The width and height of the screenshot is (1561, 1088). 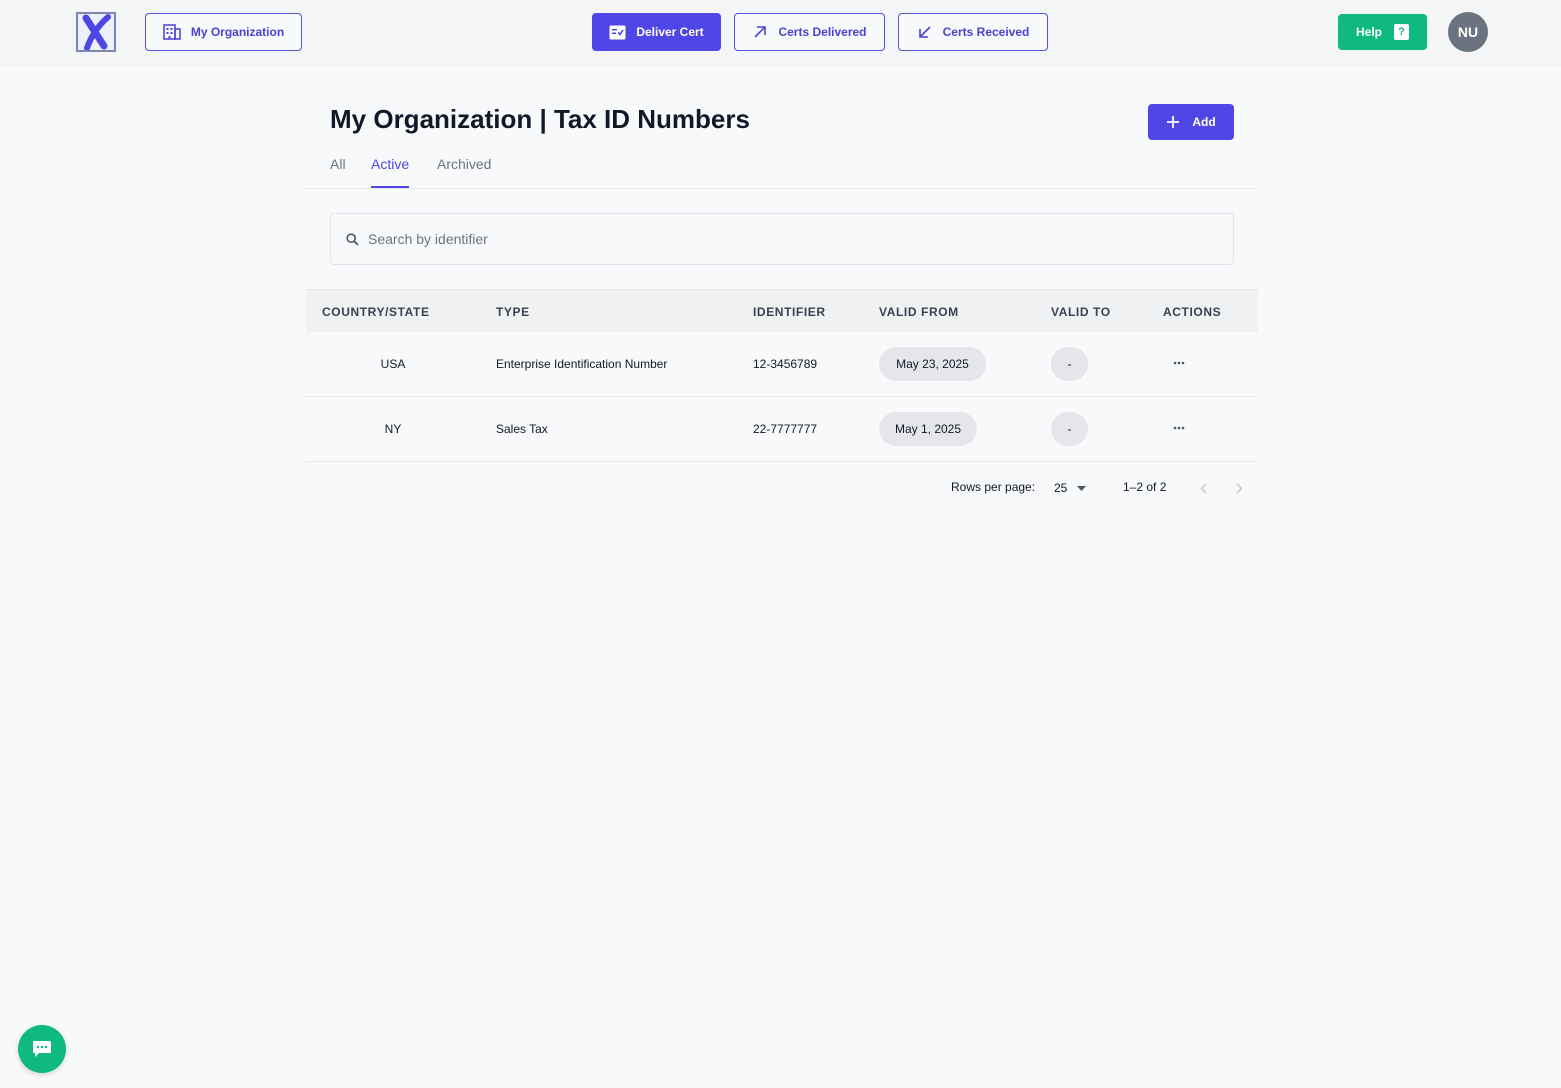 I want to click on column-header-identifier: IDENTIFIER, so click(x=789, y=312).